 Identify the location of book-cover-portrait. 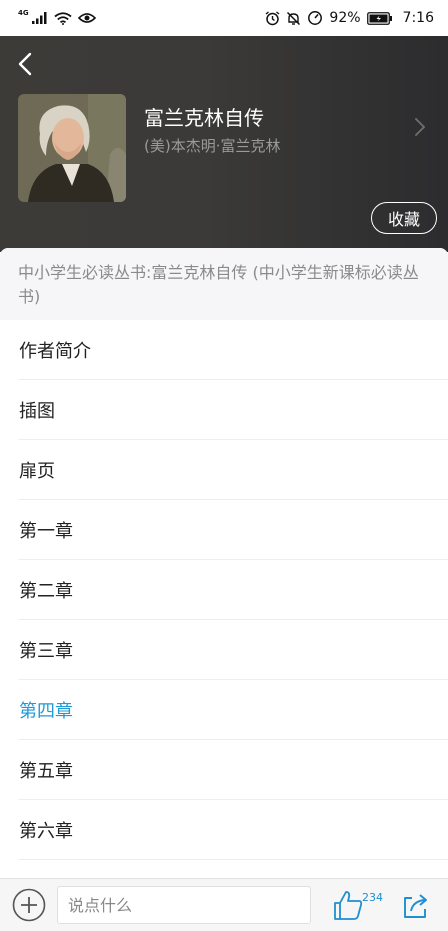
(72, 148).